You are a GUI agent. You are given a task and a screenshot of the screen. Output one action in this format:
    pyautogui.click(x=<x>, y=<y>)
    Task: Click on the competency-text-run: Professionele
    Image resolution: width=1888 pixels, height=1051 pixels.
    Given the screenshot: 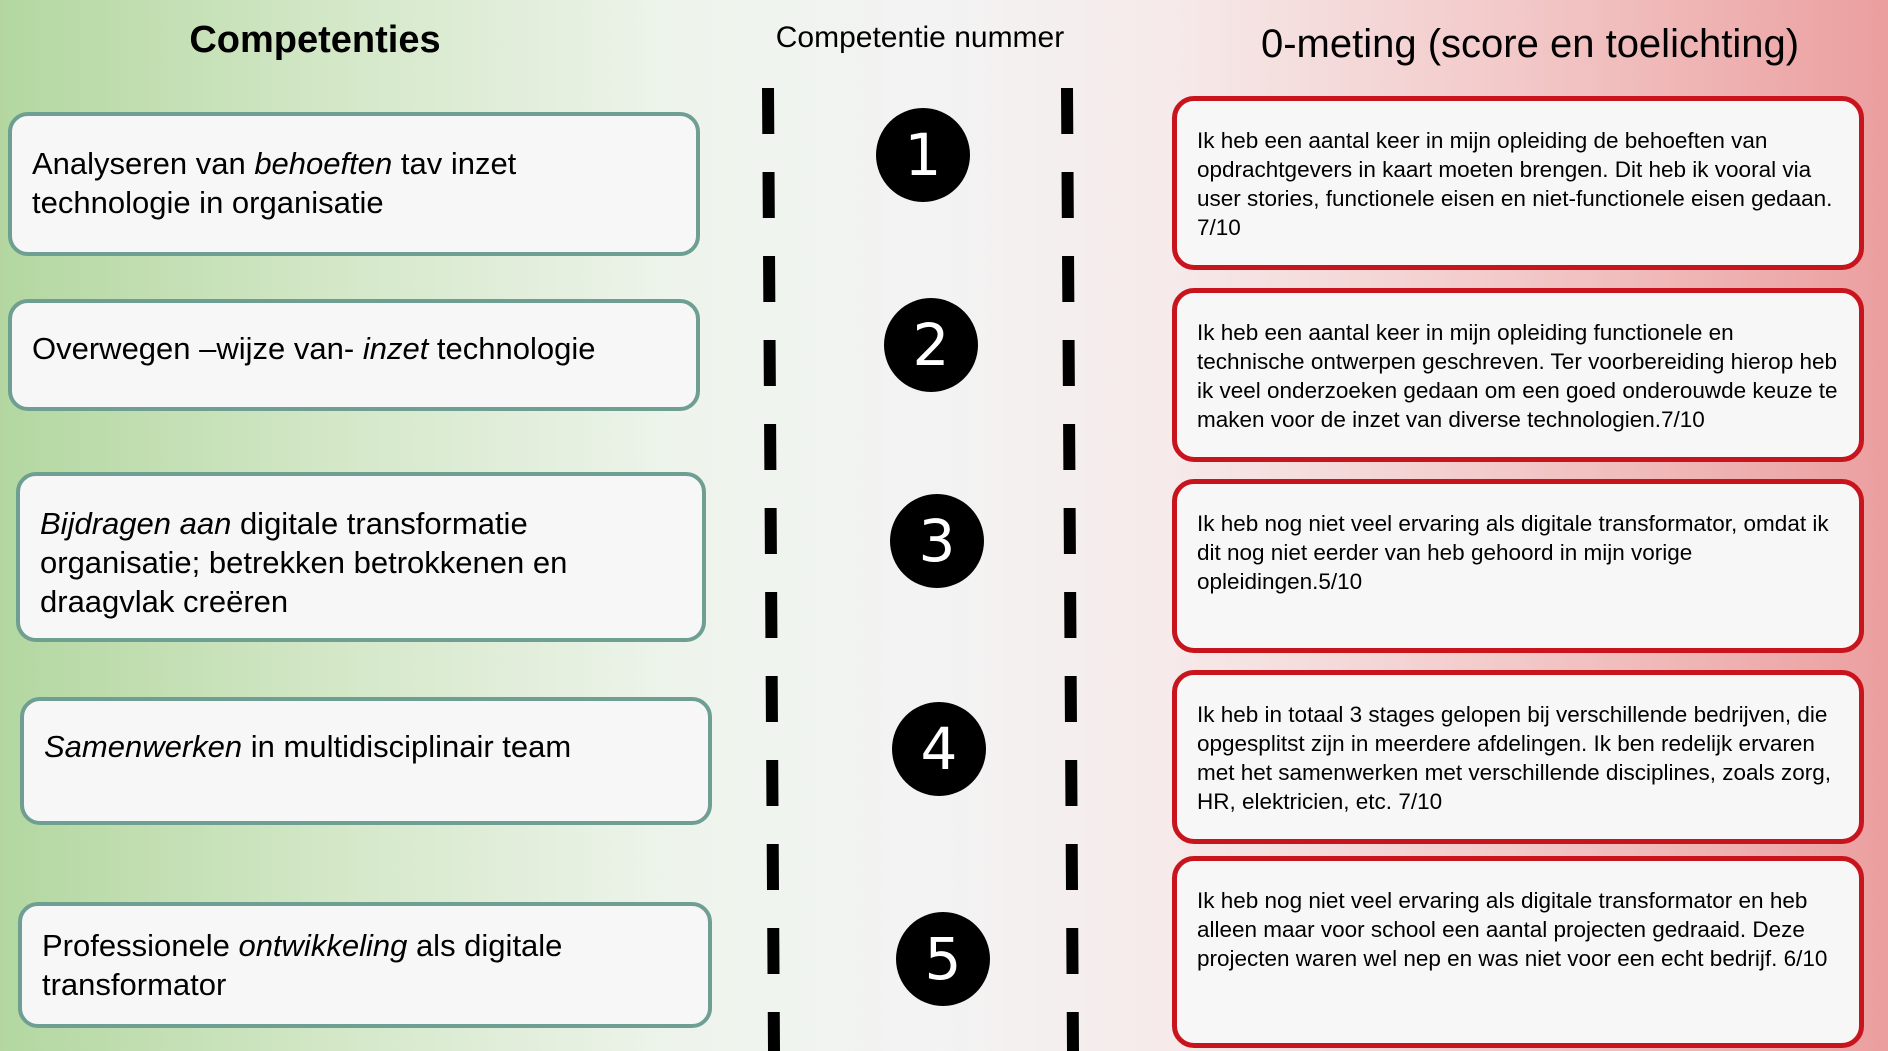 What is the action you would take?
    pyautogui.click(x=140, y=945)
    